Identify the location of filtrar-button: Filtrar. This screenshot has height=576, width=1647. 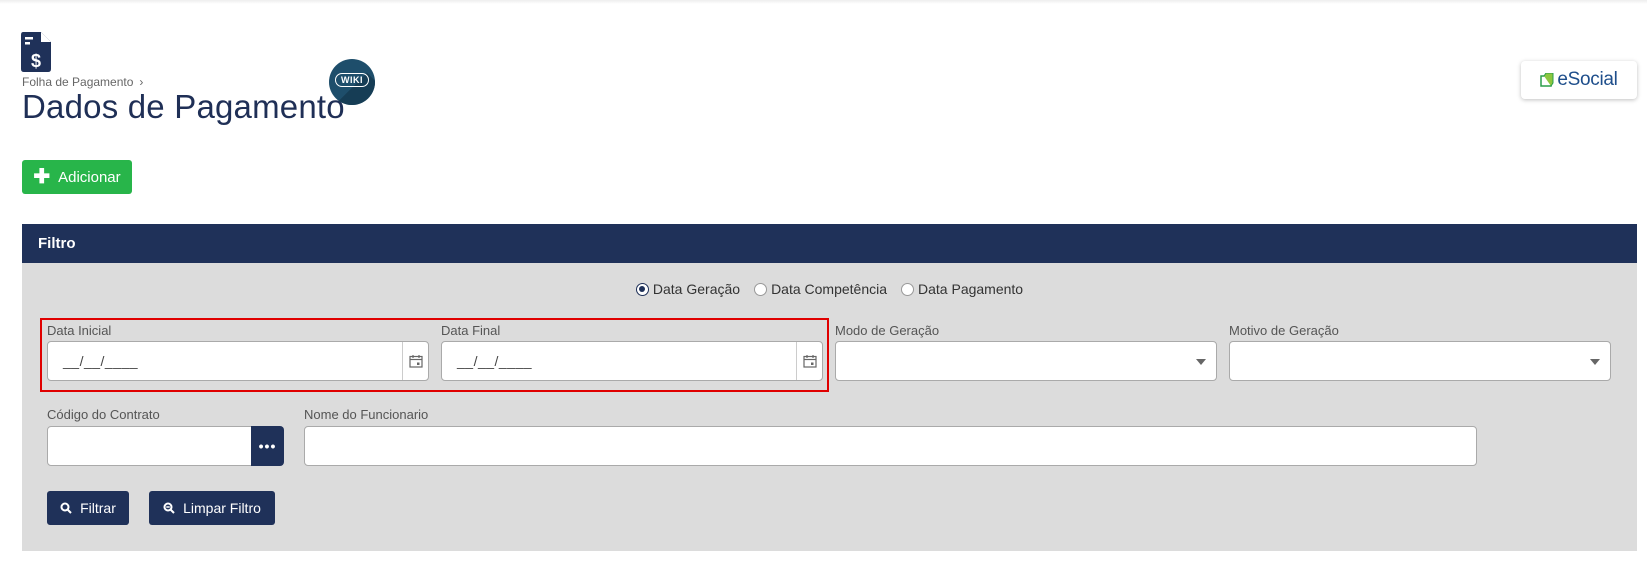
(88, 508).